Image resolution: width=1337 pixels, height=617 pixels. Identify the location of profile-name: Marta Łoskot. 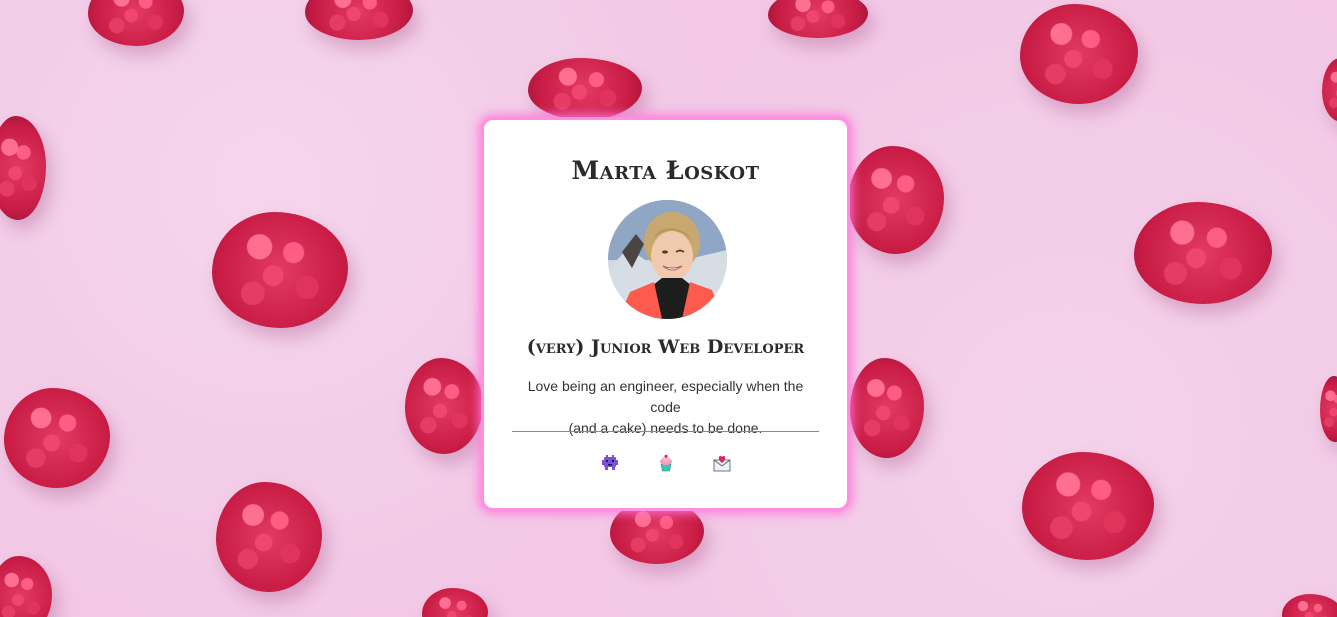
(665, 170).